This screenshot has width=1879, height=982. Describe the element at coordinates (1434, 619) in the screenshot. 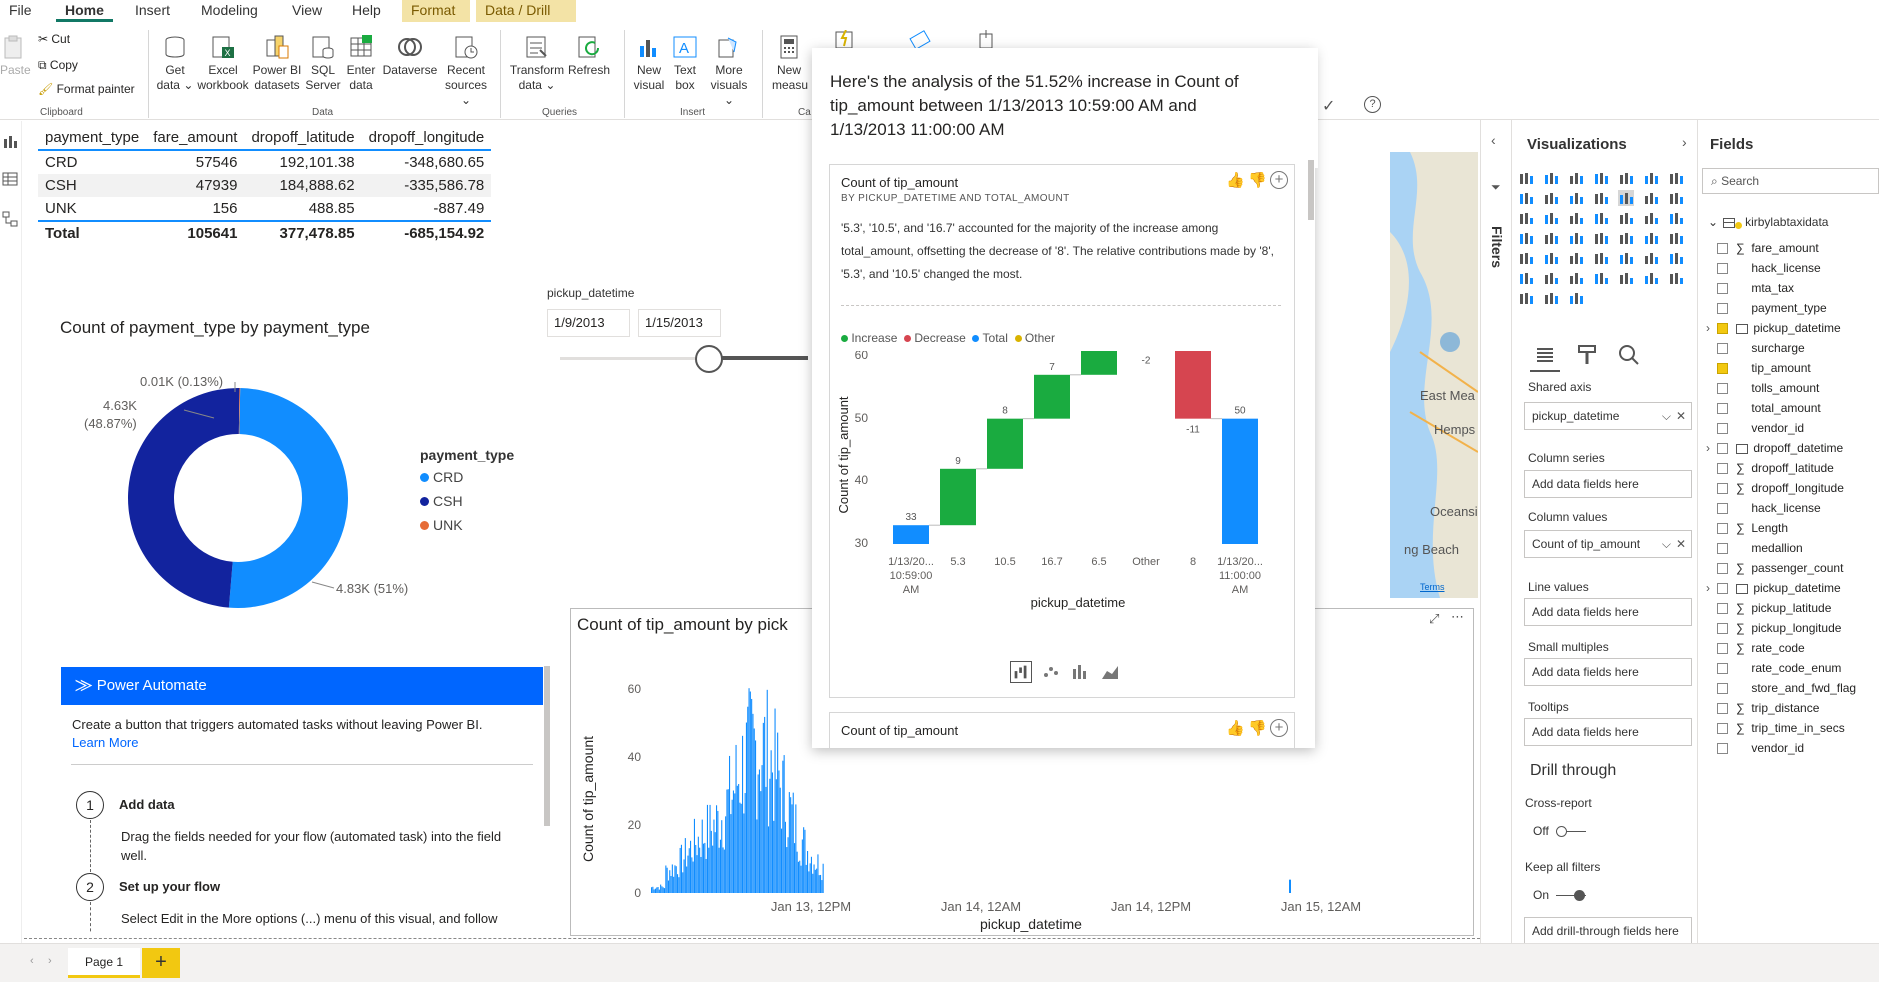

I see `expand-icon: ⤢` at that location.